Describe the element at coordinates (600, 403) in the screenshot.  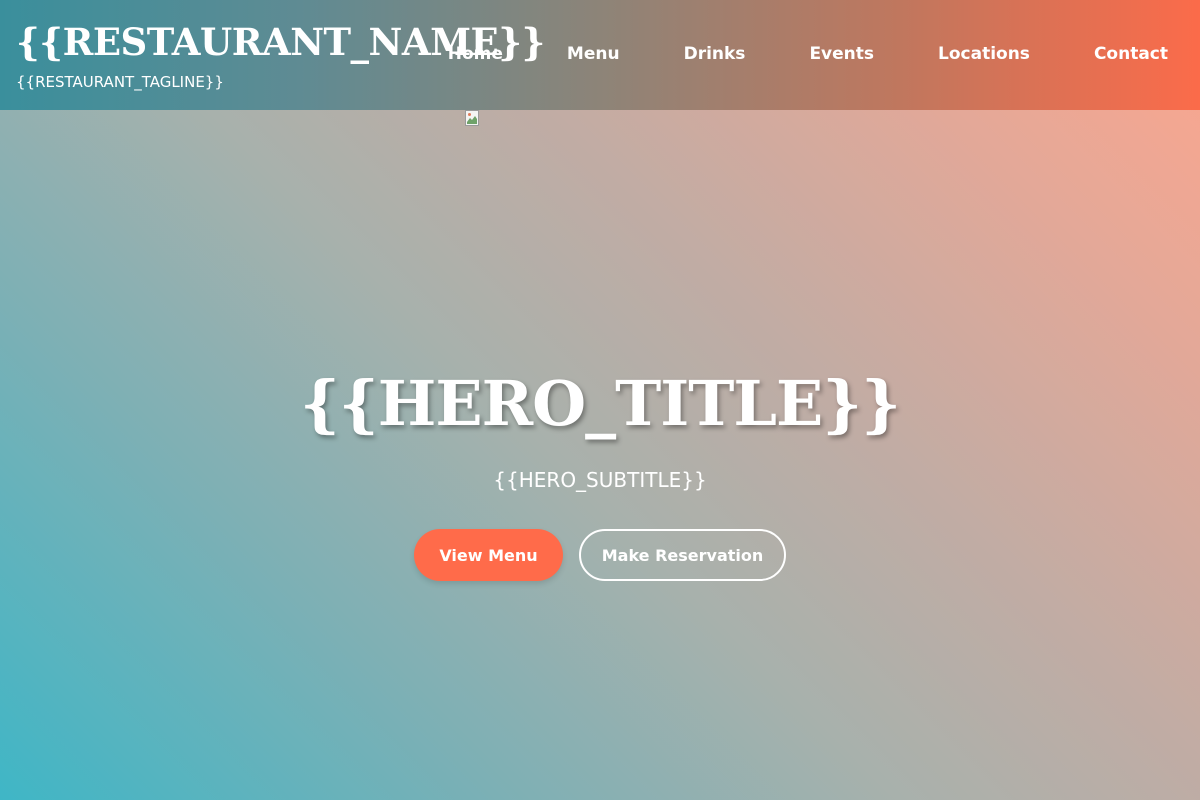
I see `hero-title: {{HERO_TITLE}}` at that location.